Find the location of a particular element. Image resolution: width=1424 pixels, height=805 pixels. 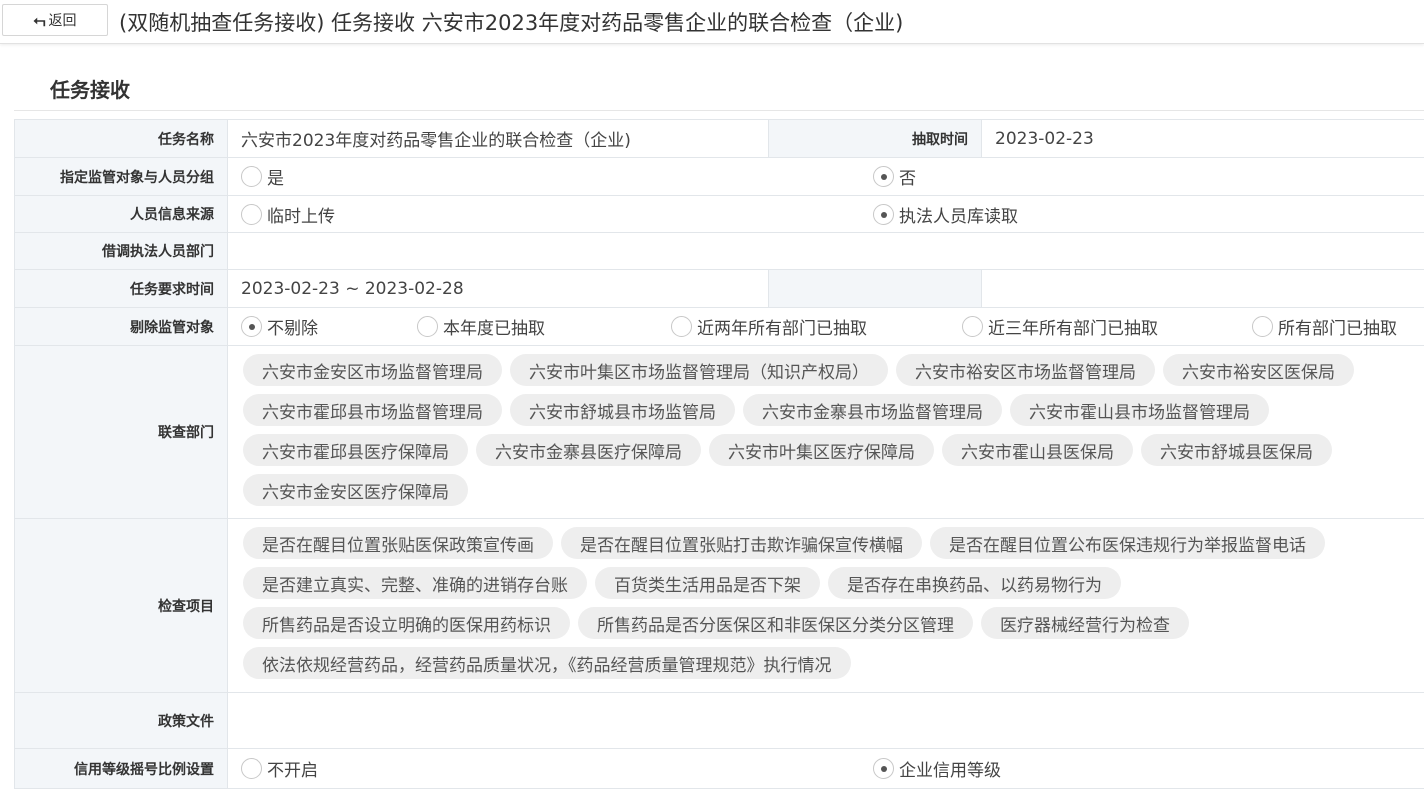

row-staff-source: 人员信息来源 临时上传 执法人员库读取 is located at coordinates (719, 214).